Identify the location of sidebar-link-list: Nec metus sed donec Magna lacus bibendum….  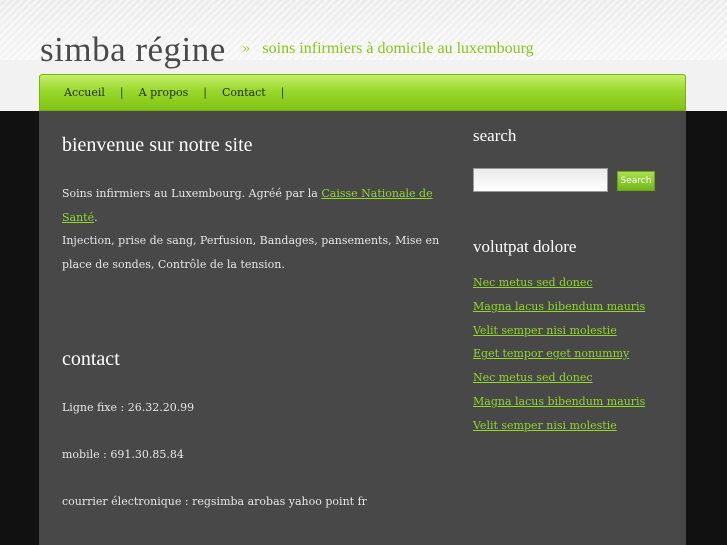
(559, 354).